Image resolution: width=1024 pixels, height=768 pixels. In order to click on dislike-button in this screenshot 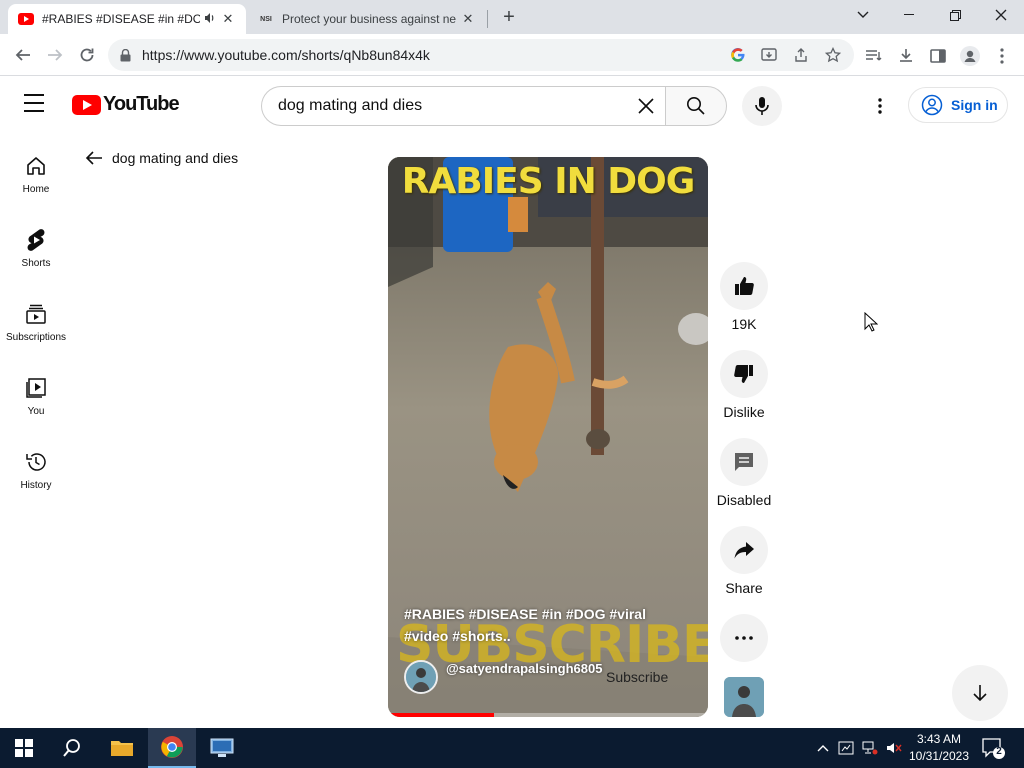, I will do `click(744, 374)`.